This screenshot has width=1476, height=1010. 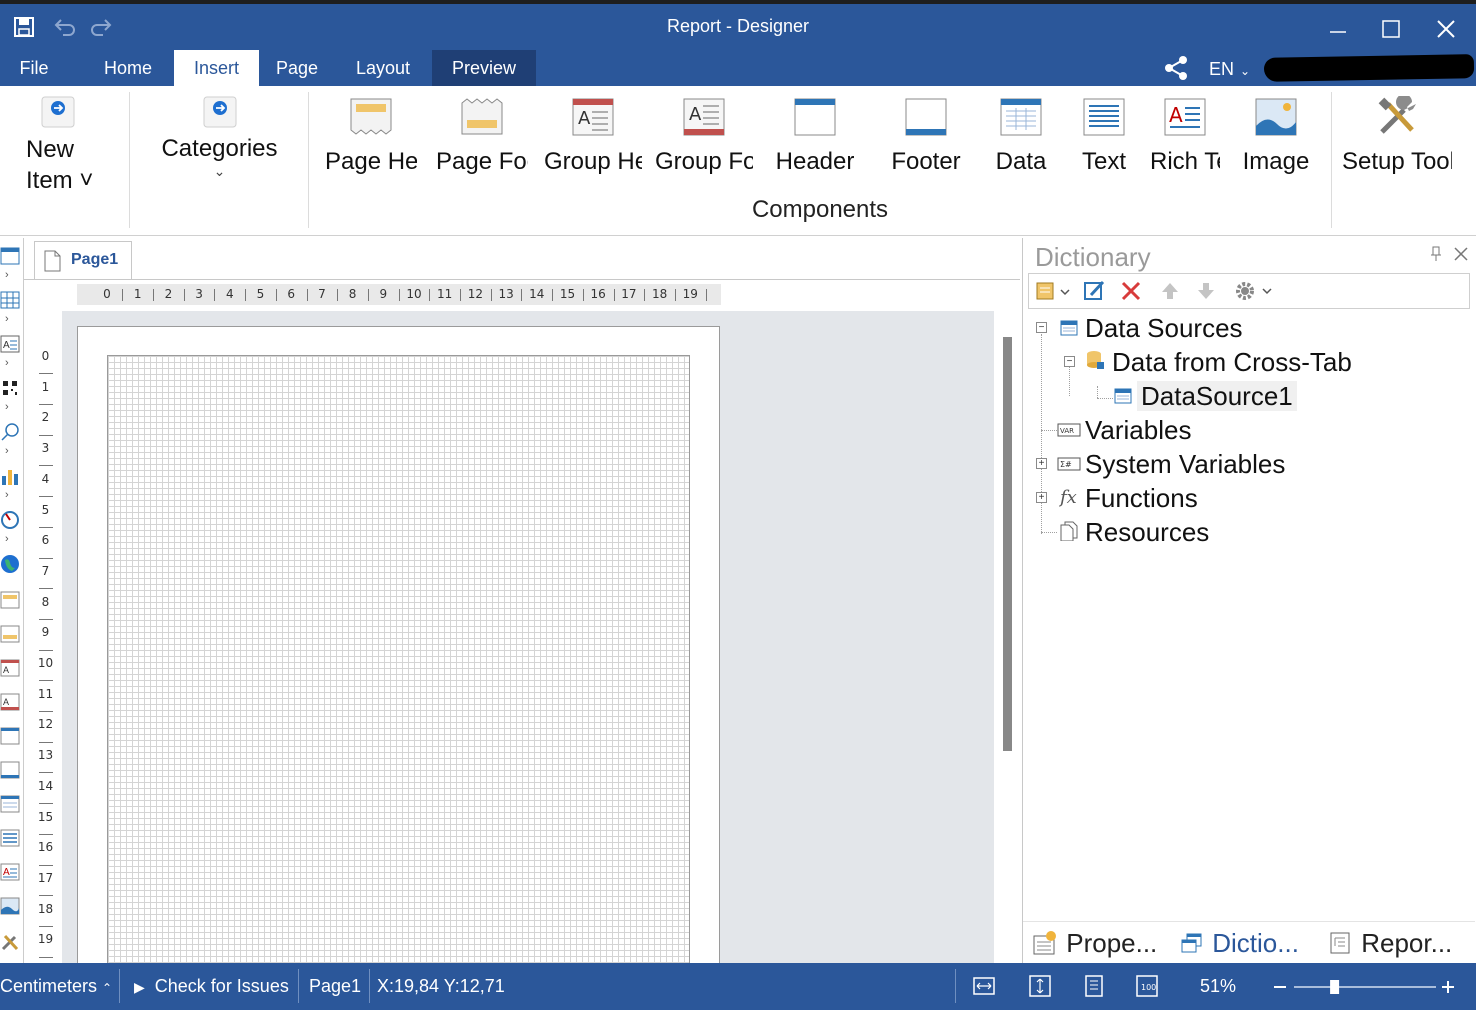 What do you see at coordinates (34, 68) in the screenshot?
I see `tab-file: File` at bounding box center [34, 68].